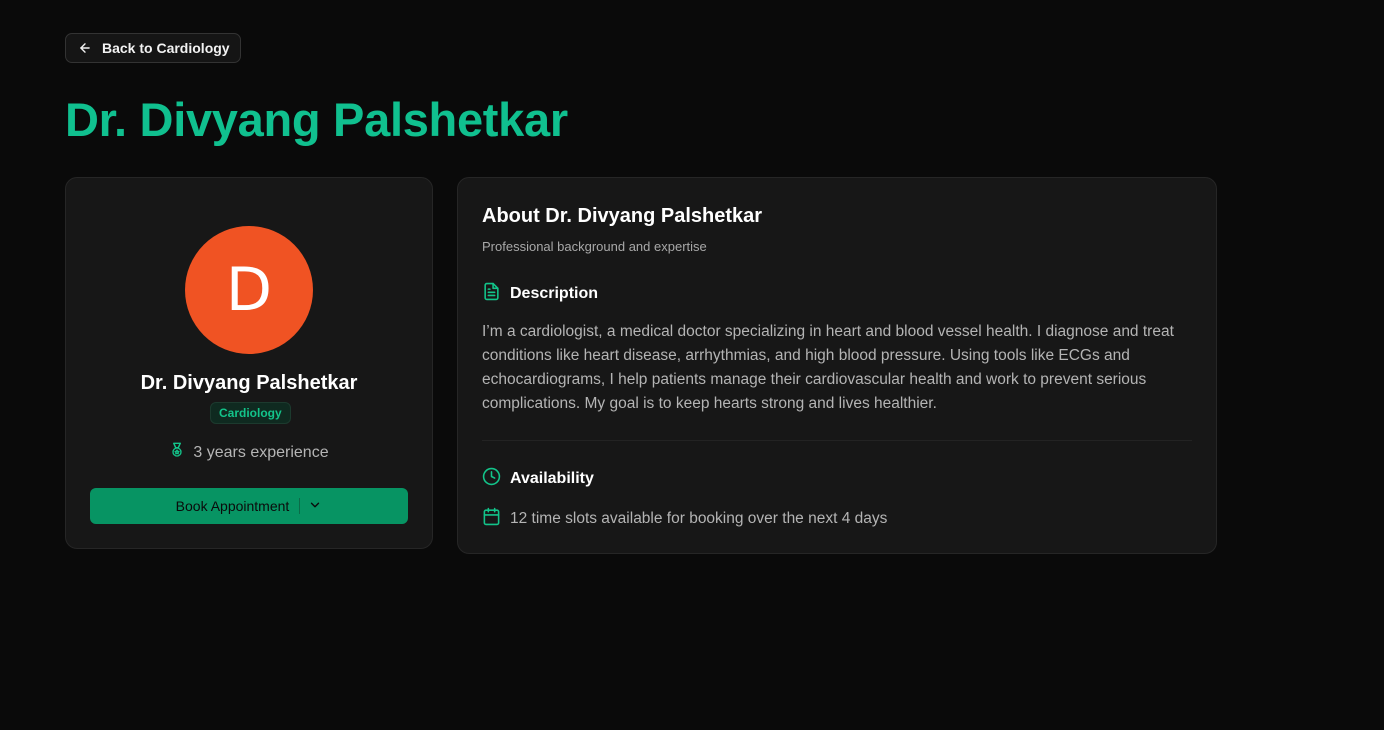 This screenshot has height=730, width=1384. What do you see at coordinates (552, 478) in the screenshot?
I see `availability-heading-label: Availability` at bounding box center [552, 478].